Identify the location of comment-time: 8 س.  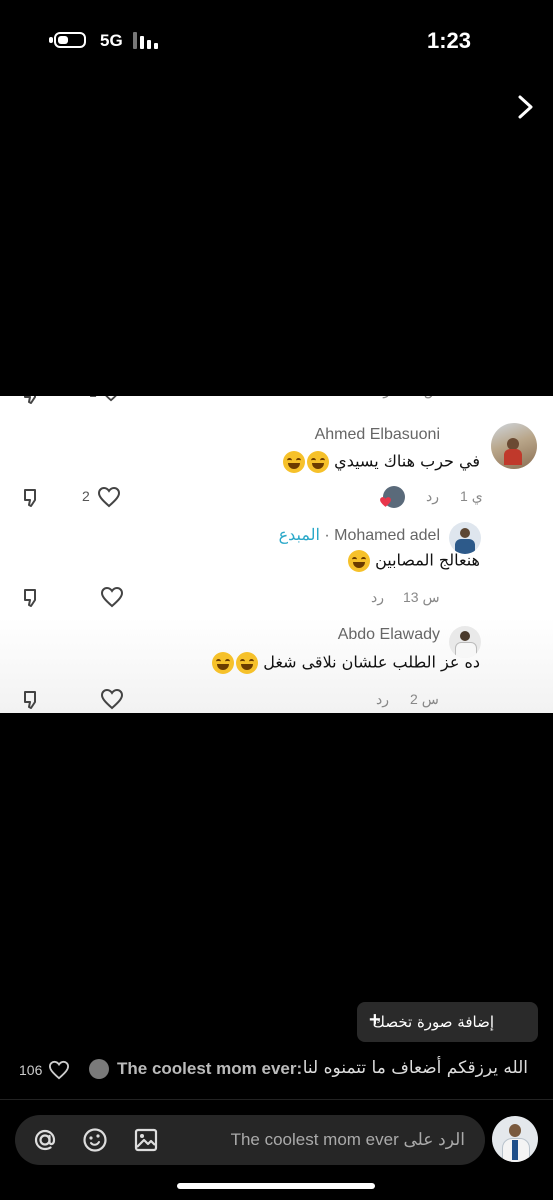
(426, 397).